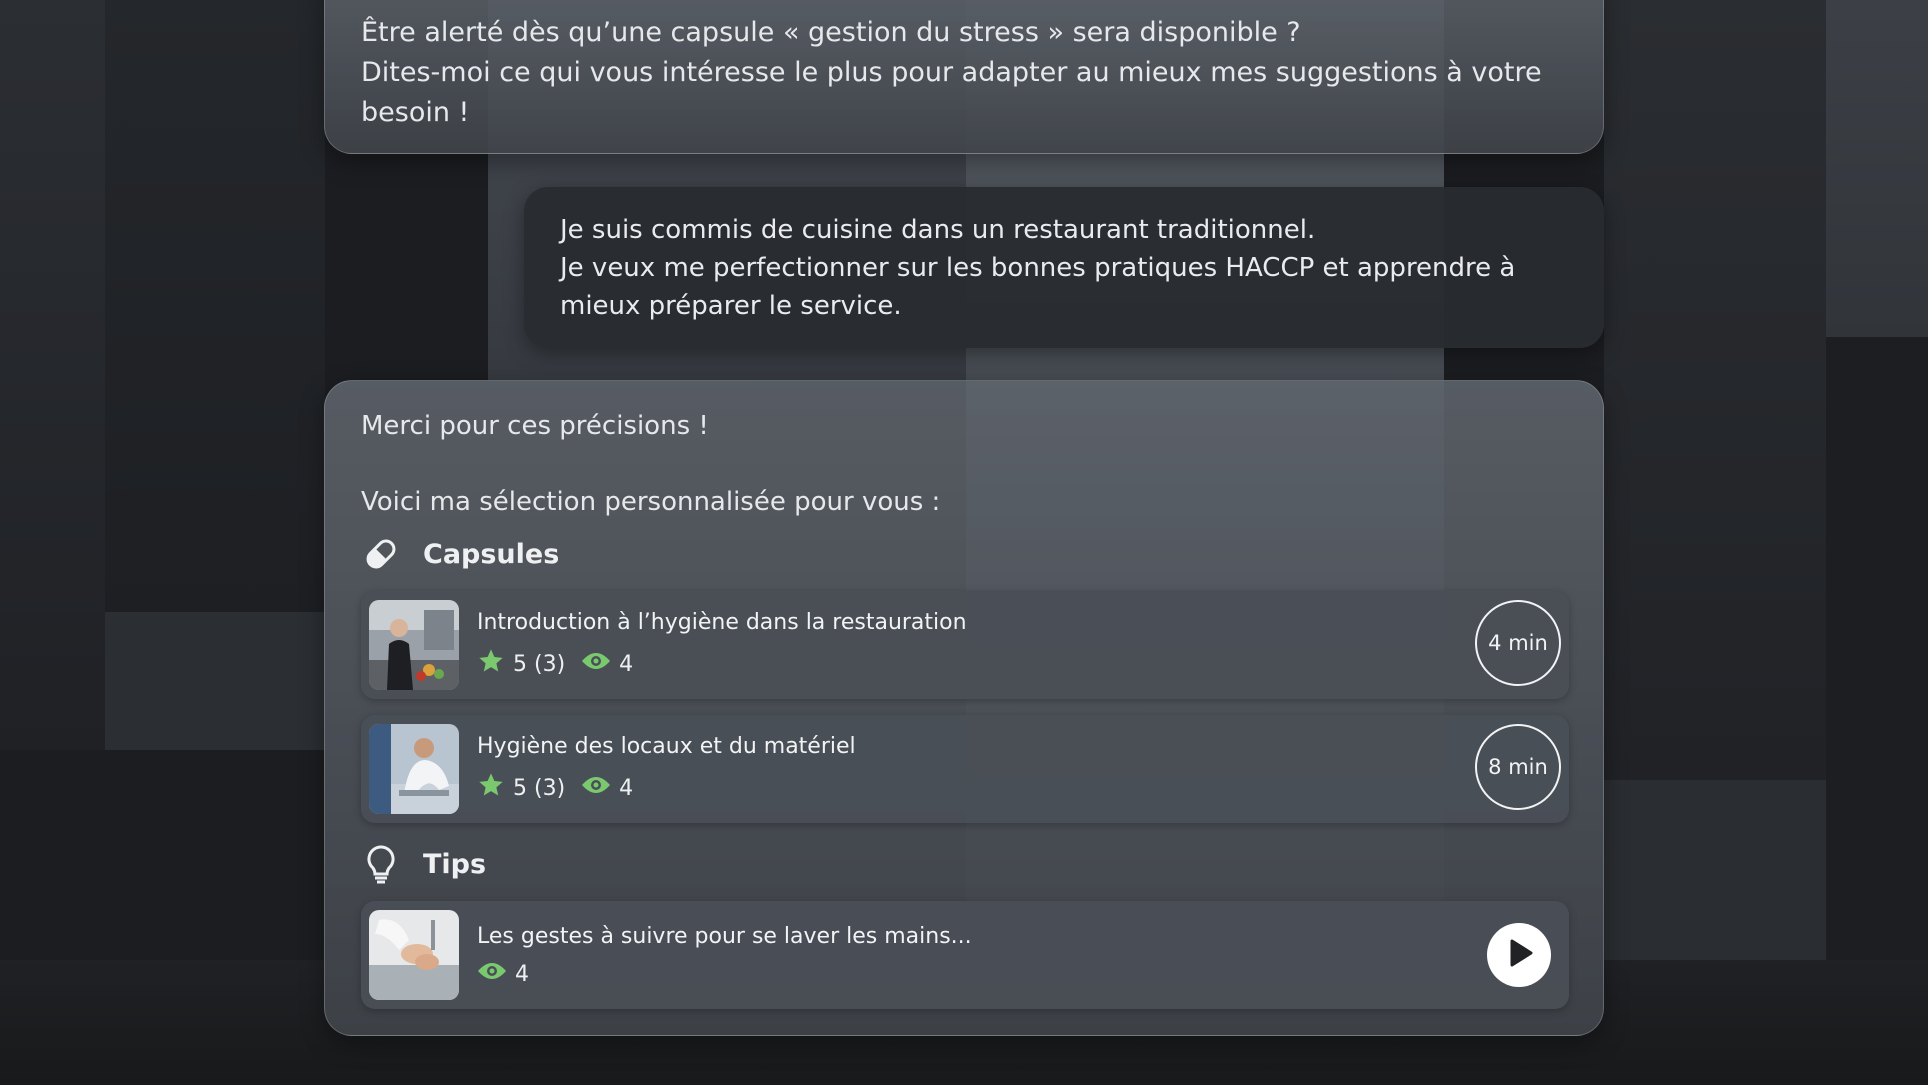 This screenshot has height=1085, width=1928. What do you see at coordinates (1518, 643) in the screenshot?
I see `capsule-duration: 4 min` at bounding box center [1518, 643].